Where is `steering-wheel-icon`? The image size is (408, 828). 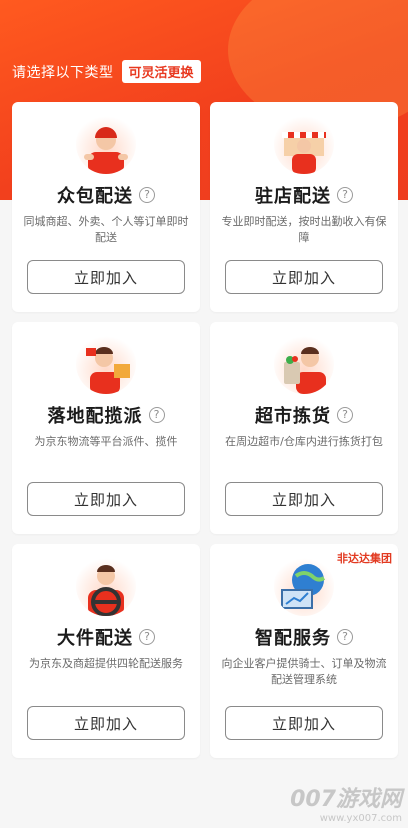 steering-wheel-icon is located at coordinates (106, 586).